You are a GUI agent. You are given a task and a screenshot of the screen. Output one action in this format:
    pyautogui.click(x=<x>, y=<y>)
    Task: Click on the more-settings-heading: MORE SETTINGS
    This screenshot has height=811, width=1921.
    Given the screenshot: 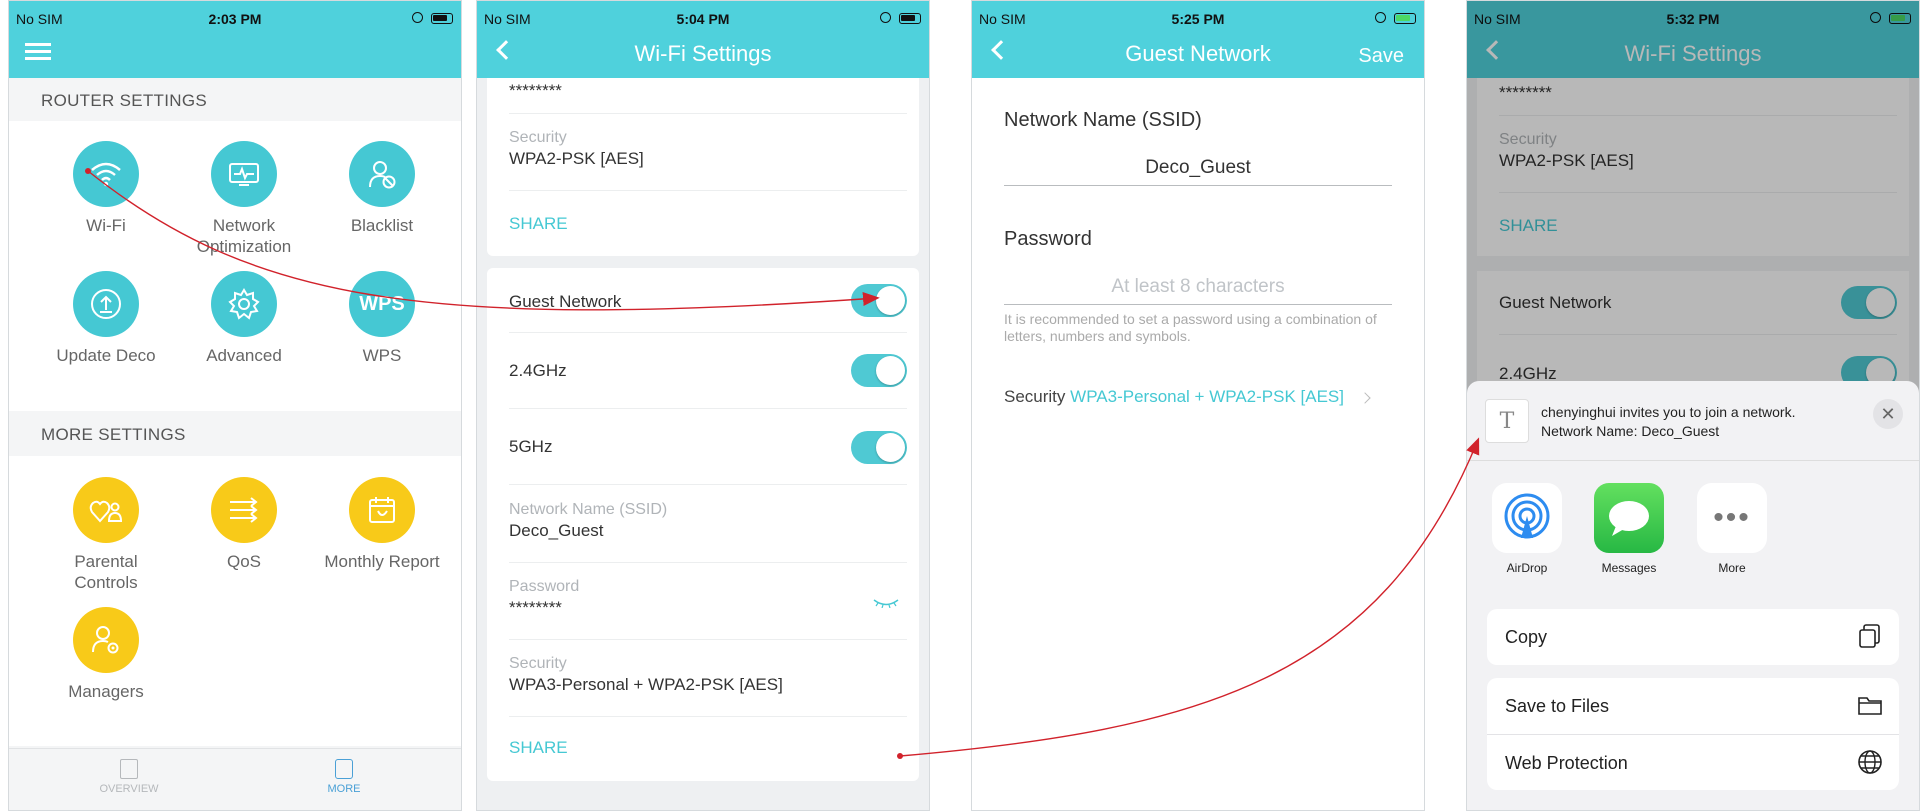 What is the action you would take?
    pyautogui.click(x=113, y=434)
    